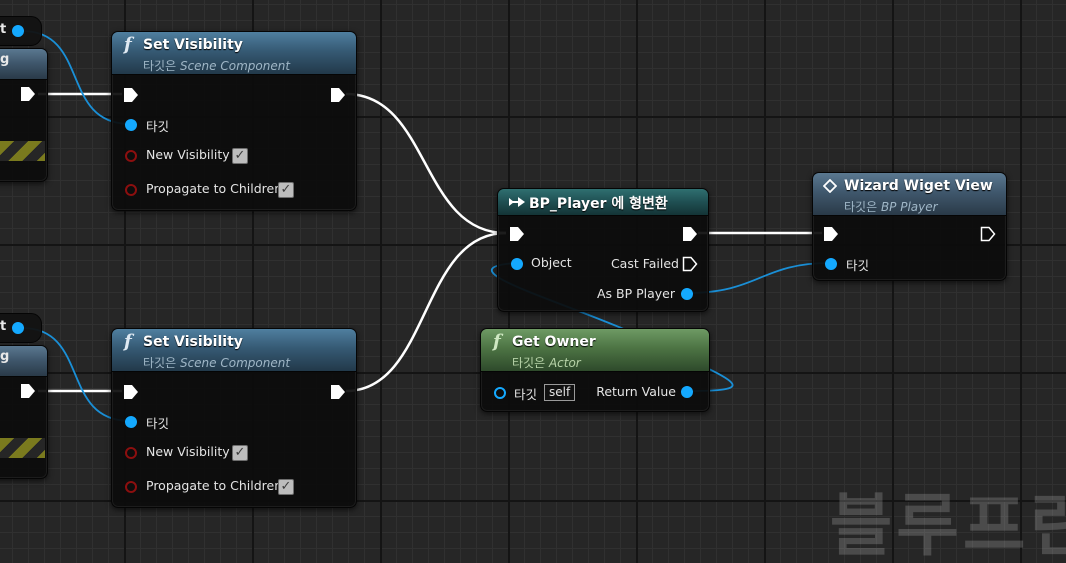 The image size is (1066, 563). I want to click on watermark-text: 블루프린, so click(947, 525).